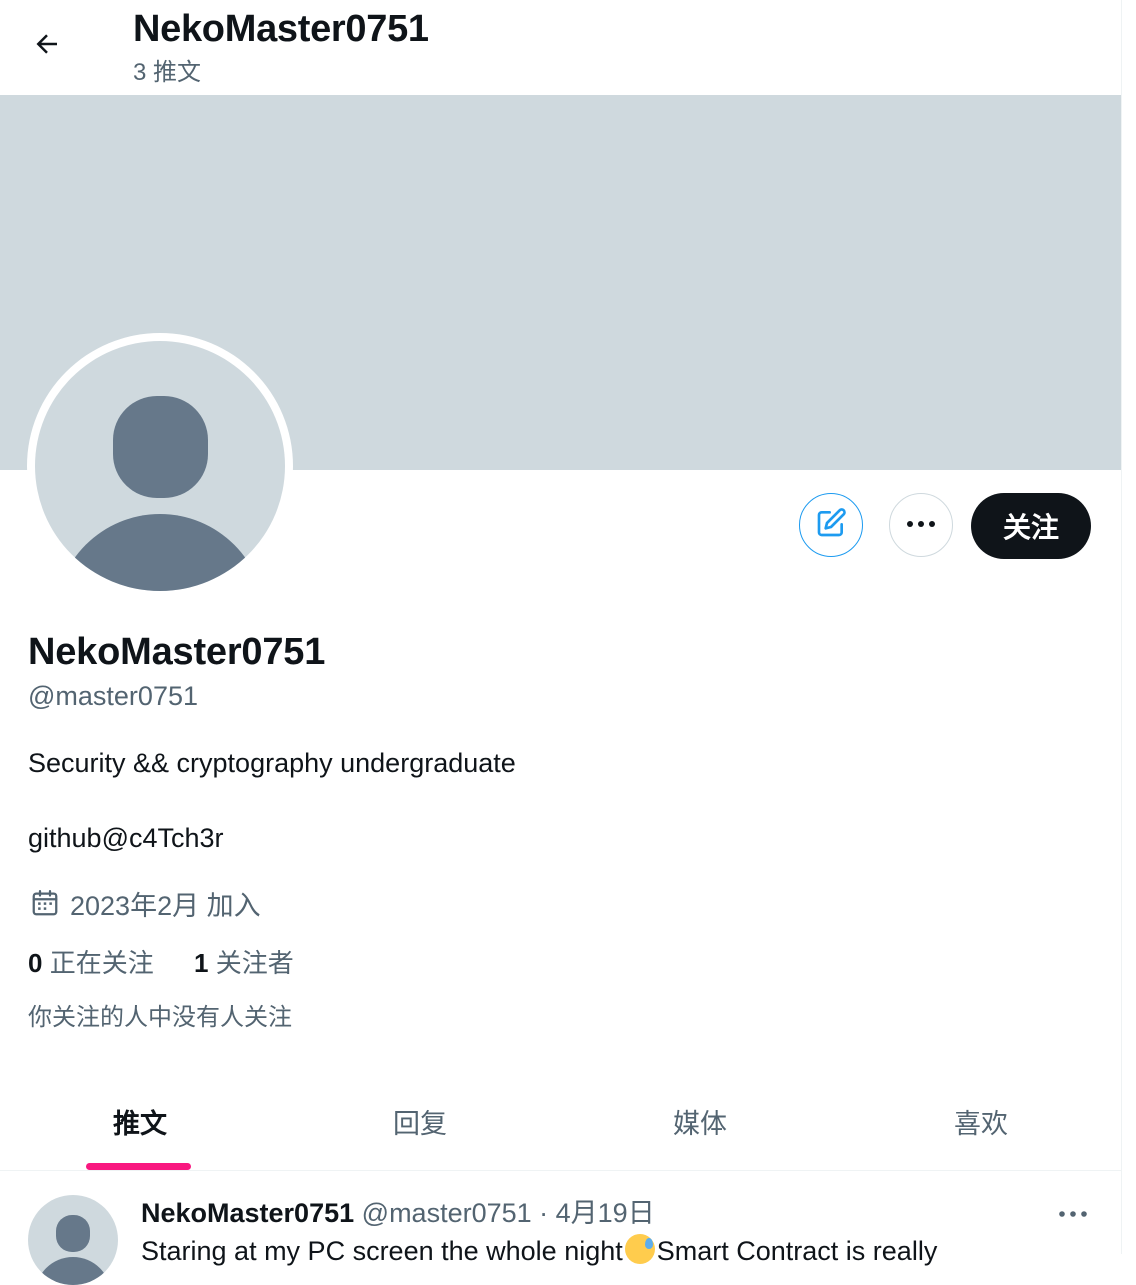 Image resolution: width=1136 pixels, height=1285 pixels. I want to click on profile-handle: @master0751, so click(113, 696).